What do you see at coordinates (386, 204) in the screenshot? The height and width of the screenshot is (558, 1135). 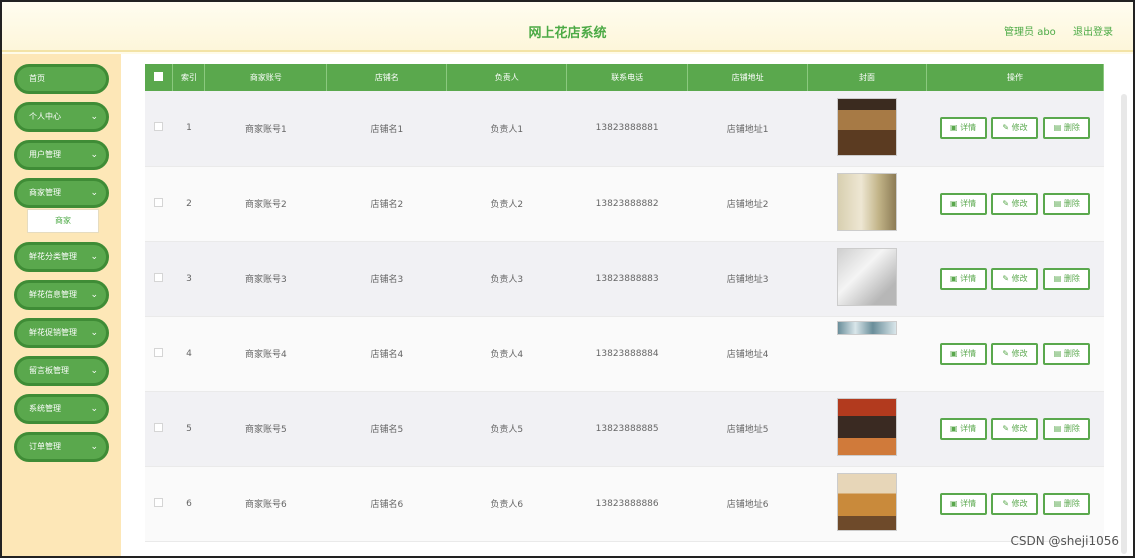 I see `cell-shop: 店铺名2` at bounding box center [386, 204].